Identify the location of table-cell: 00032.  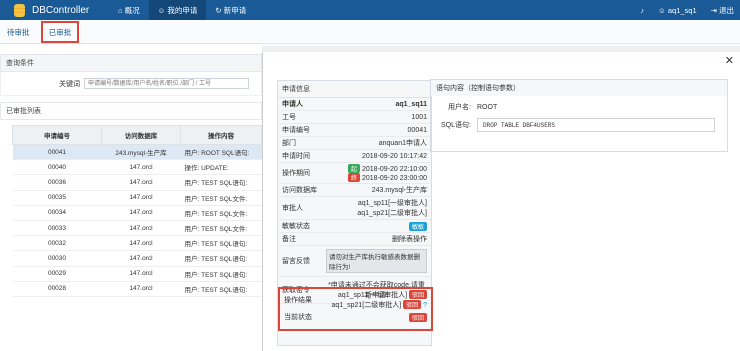
(57, 243).